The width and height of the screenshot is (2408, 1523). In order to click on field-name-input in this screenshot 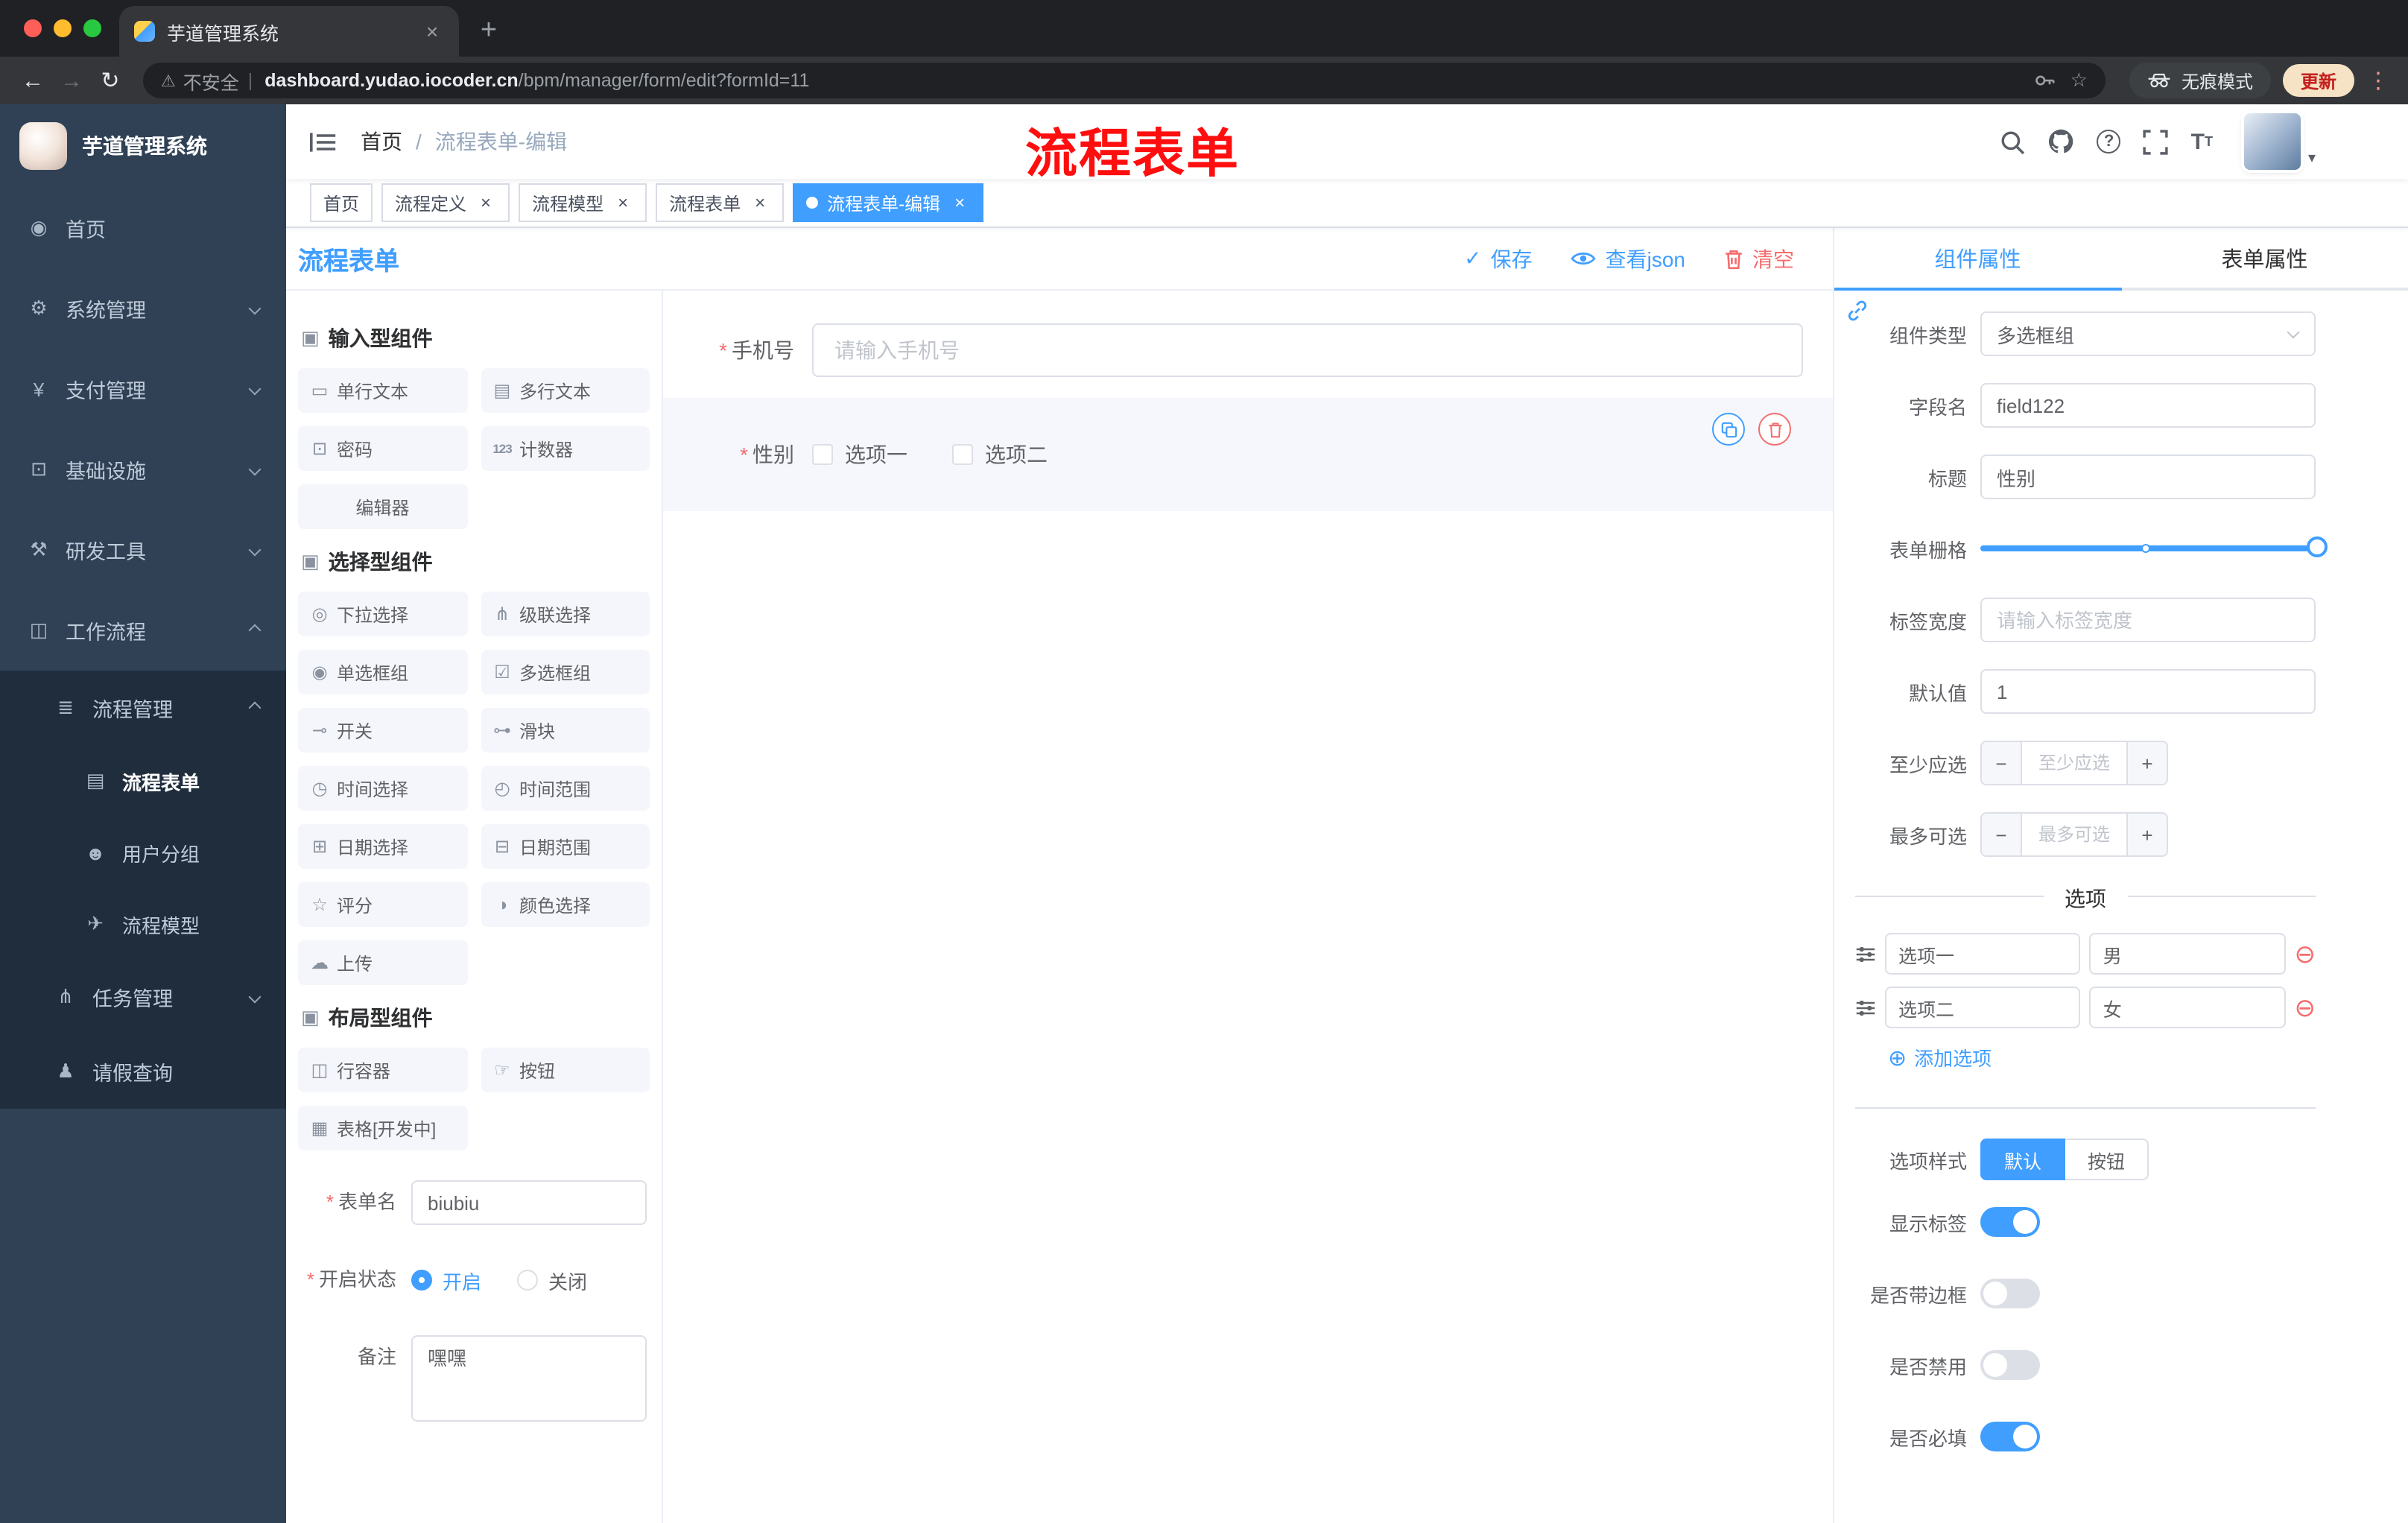, I will do `click(2148, 406)`.